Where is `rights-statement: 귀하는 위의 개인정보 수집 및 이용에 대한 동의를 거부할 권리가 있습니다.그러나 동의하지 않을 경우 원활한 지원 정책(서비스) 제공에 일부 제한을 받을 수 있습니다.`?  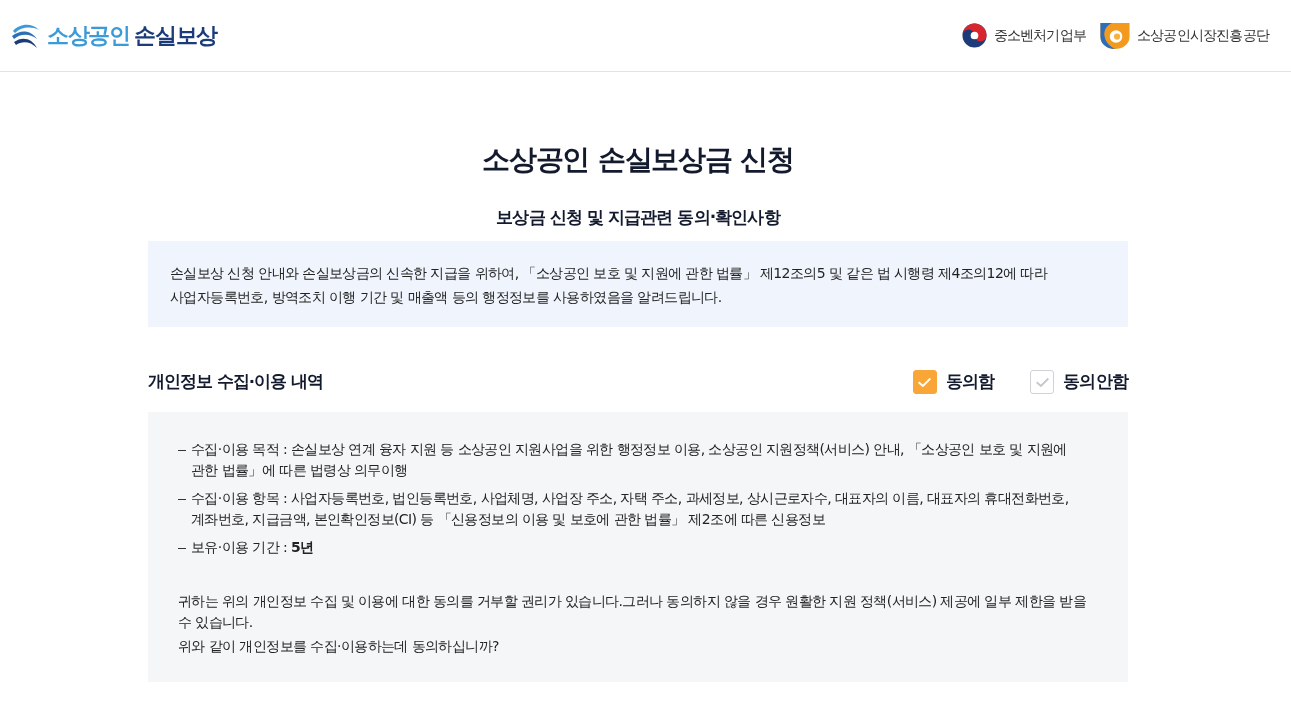 rights-statement: 귀하는 위의 개인정보 수집 및 이용에 대한 동의를 거부할 권리가 있습니다.그러나 동의하지 않을 경우 원활한 지원 정책(서비스) 제공에 일부 제한을 받을 수 있습니다. is located at coordinates (632, 612).